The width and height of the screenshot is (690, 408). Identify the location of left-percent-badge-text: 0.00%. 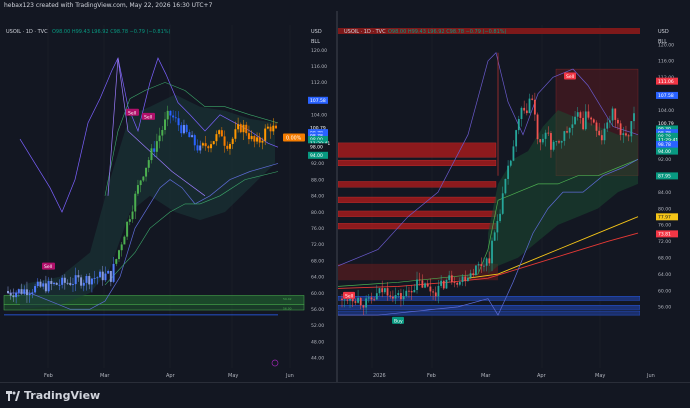
(294, 138).